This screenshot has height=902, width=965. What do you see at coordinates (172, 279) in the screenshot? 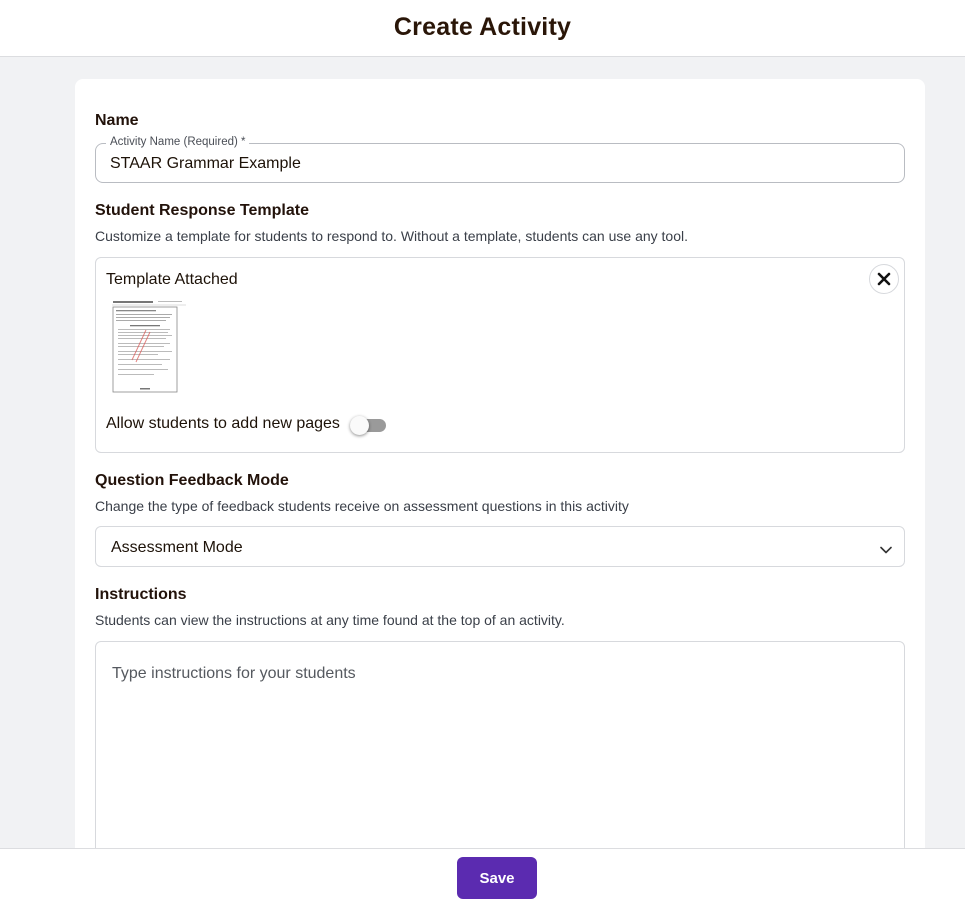
I see `template-attached-label: Template Attached` at bounding box center [172, 279].